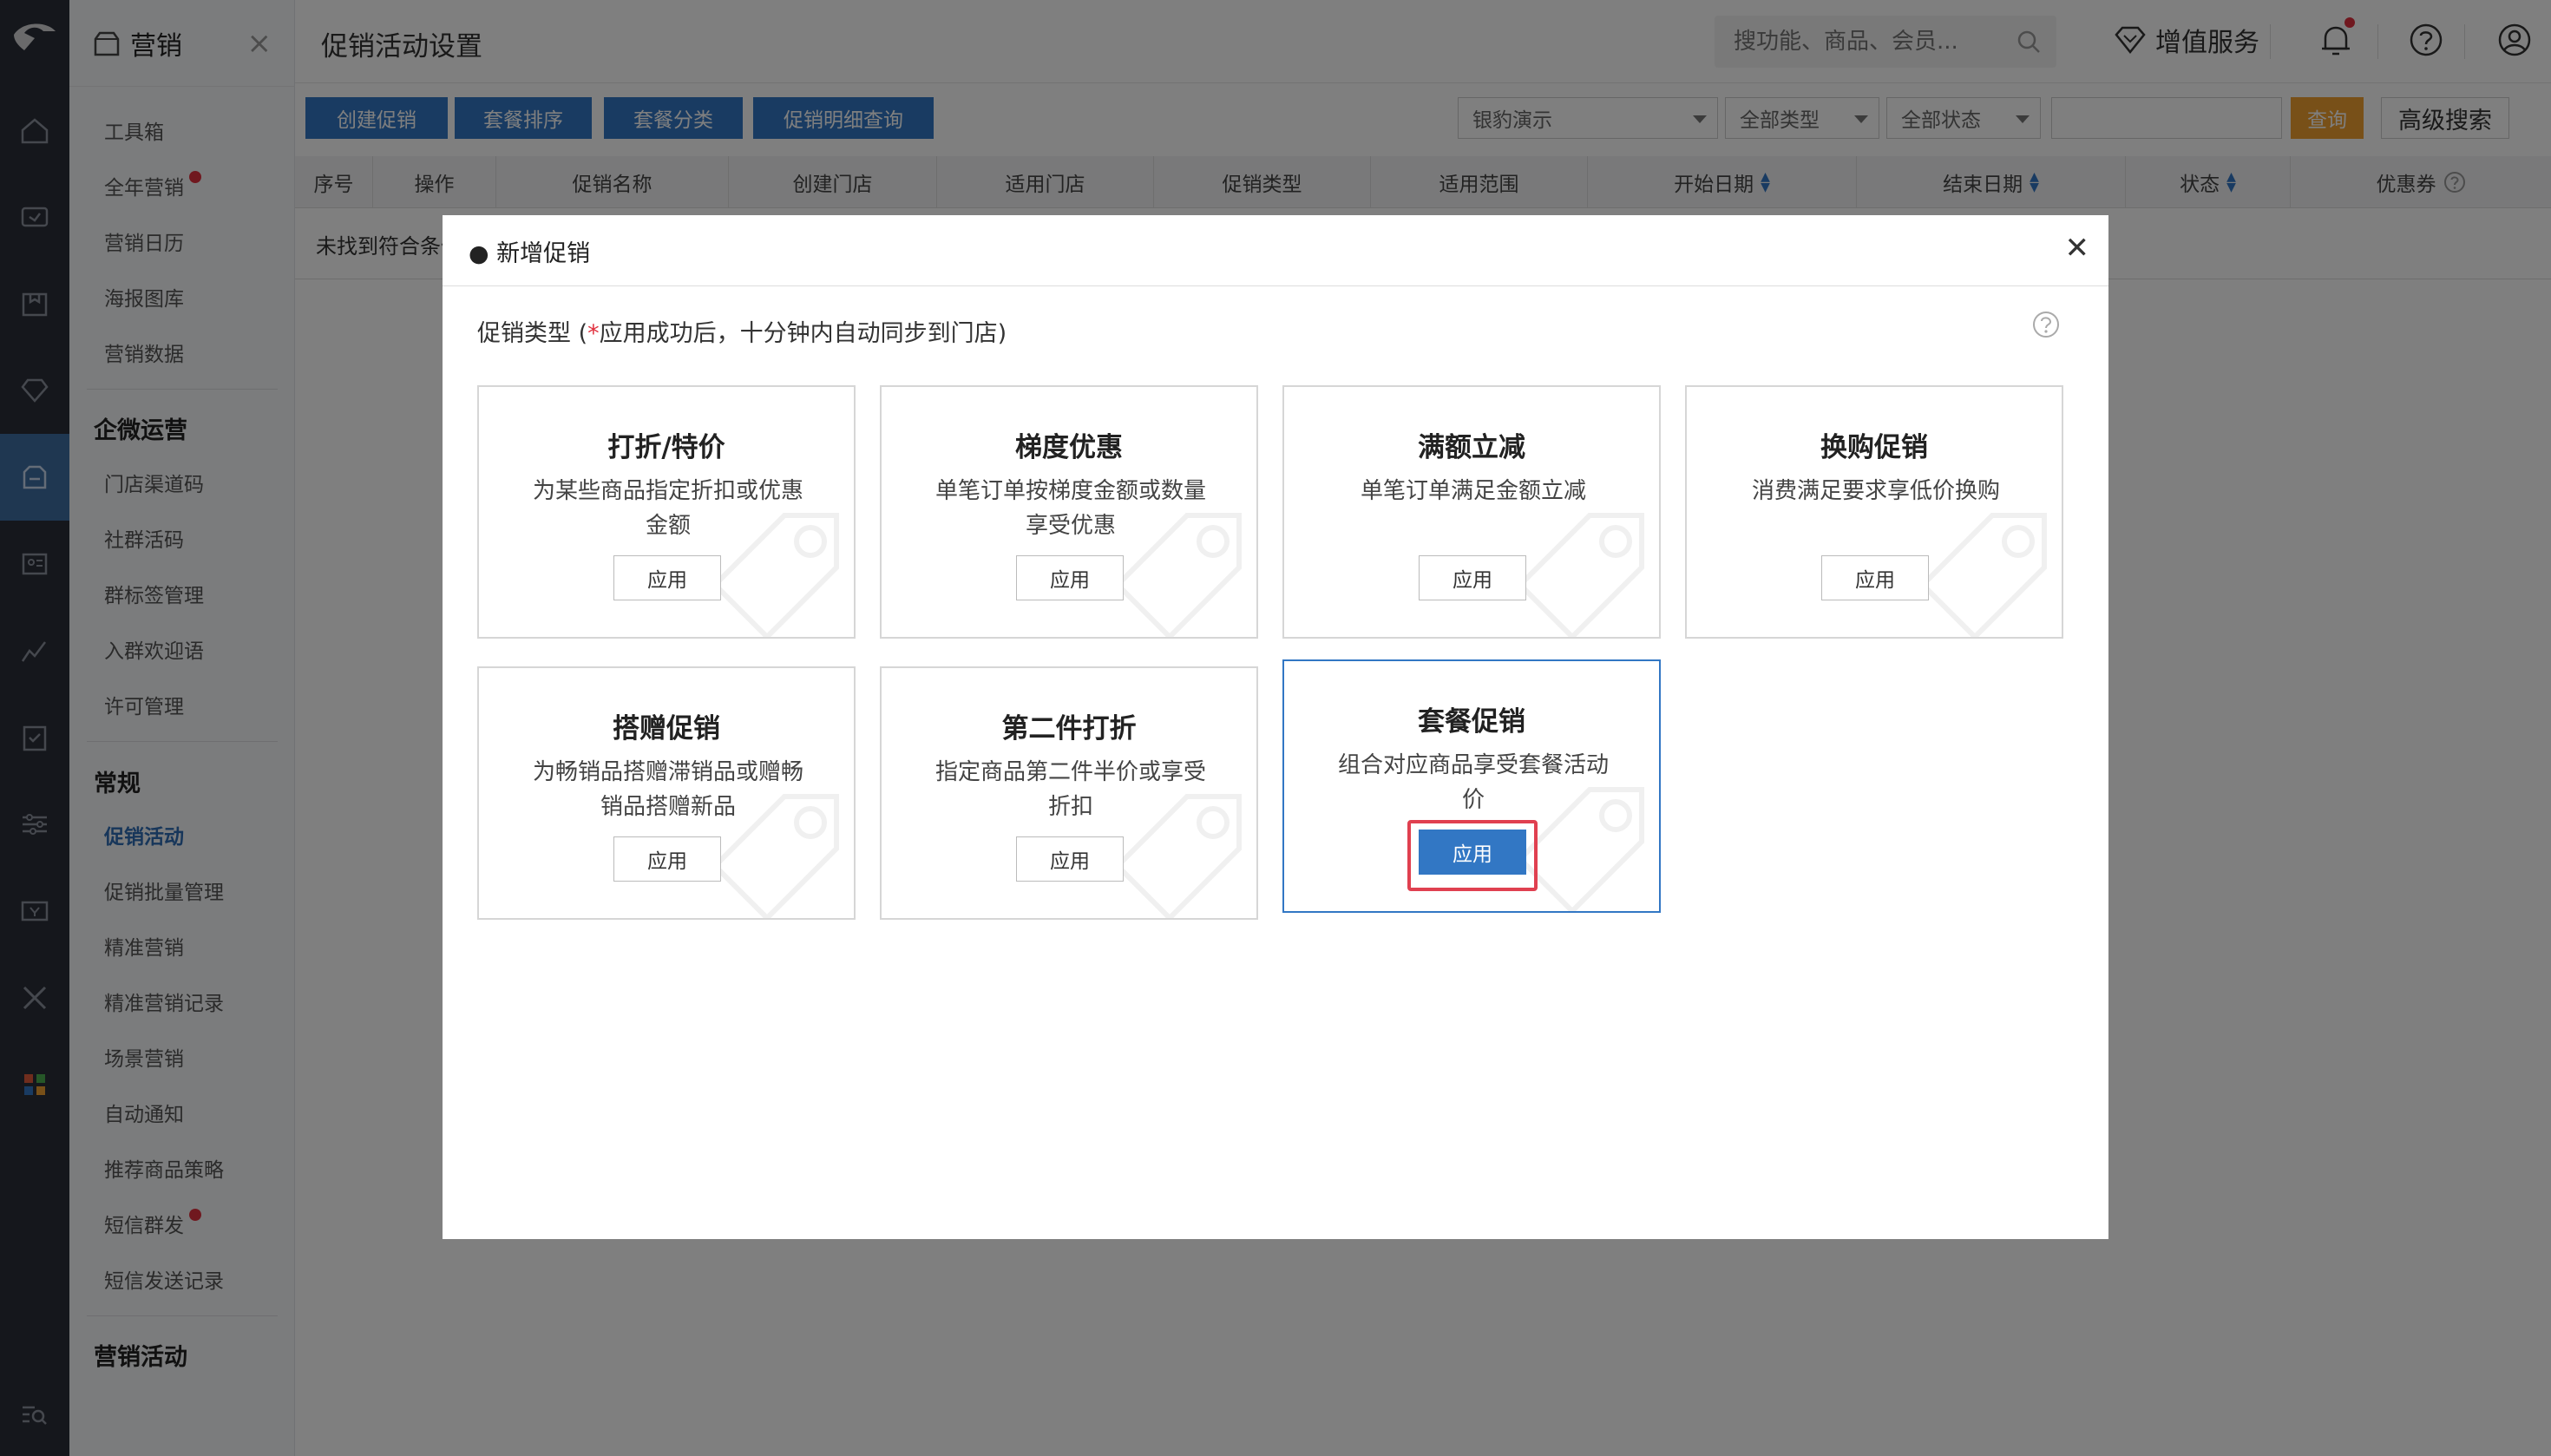 This screenshot has width=2551, height=1456. Describe the element at coordinates (532, 333) in the screenshot. I see `promotion-type-text: 促销类型 (` at that location.